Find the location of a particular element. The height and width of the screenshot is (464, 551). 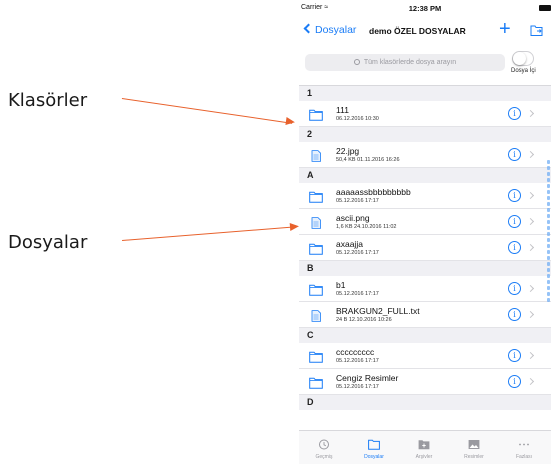

tab-label: Dosyalar is located at coordinates (374, 457).